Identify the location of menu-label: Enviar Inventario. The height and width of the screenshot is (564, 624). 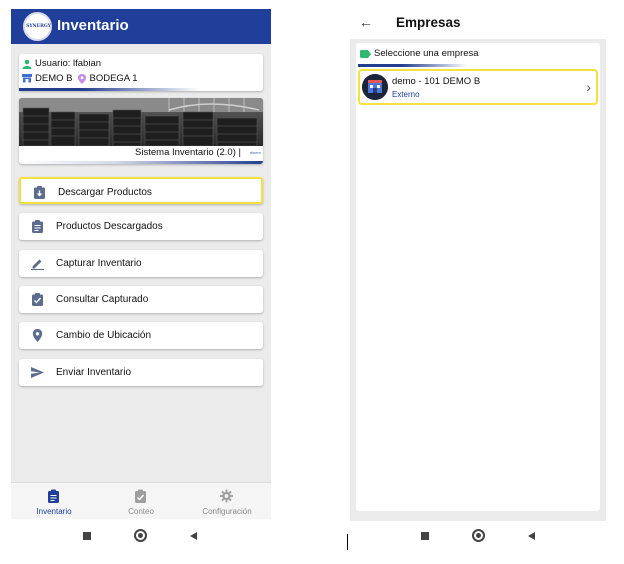
(94, 372).